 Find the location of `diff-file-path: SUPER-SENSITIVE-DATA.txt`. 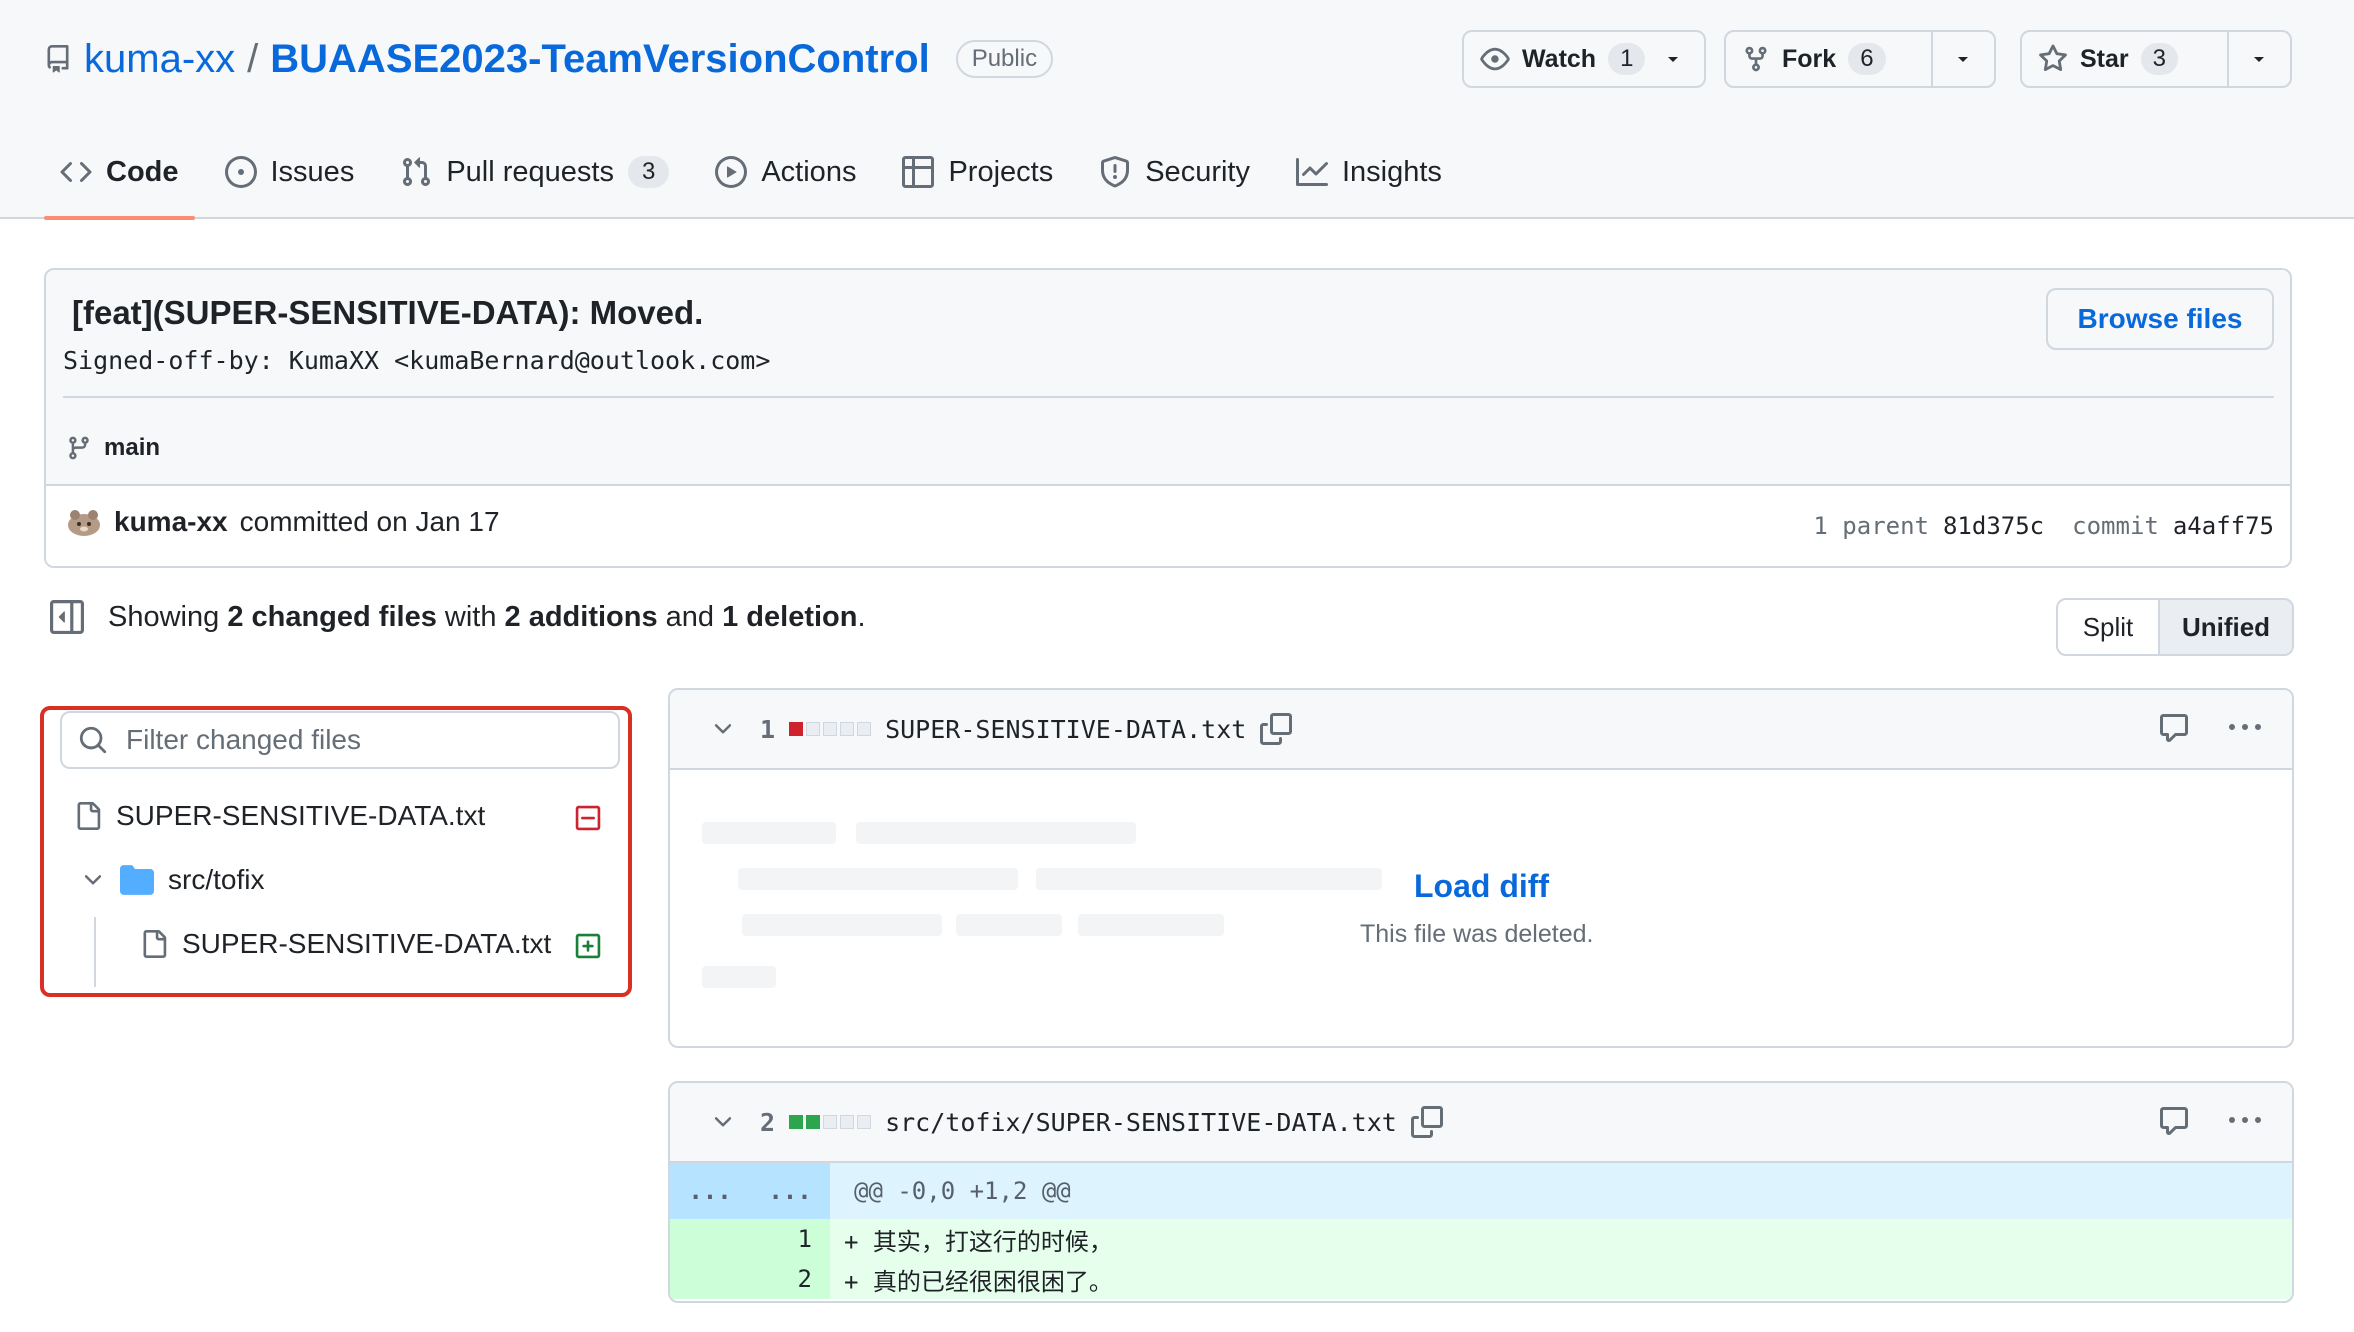

diff-file-path: SUPER-SENSITIVE-DATA.txt is located at coordinates (1065, 729).